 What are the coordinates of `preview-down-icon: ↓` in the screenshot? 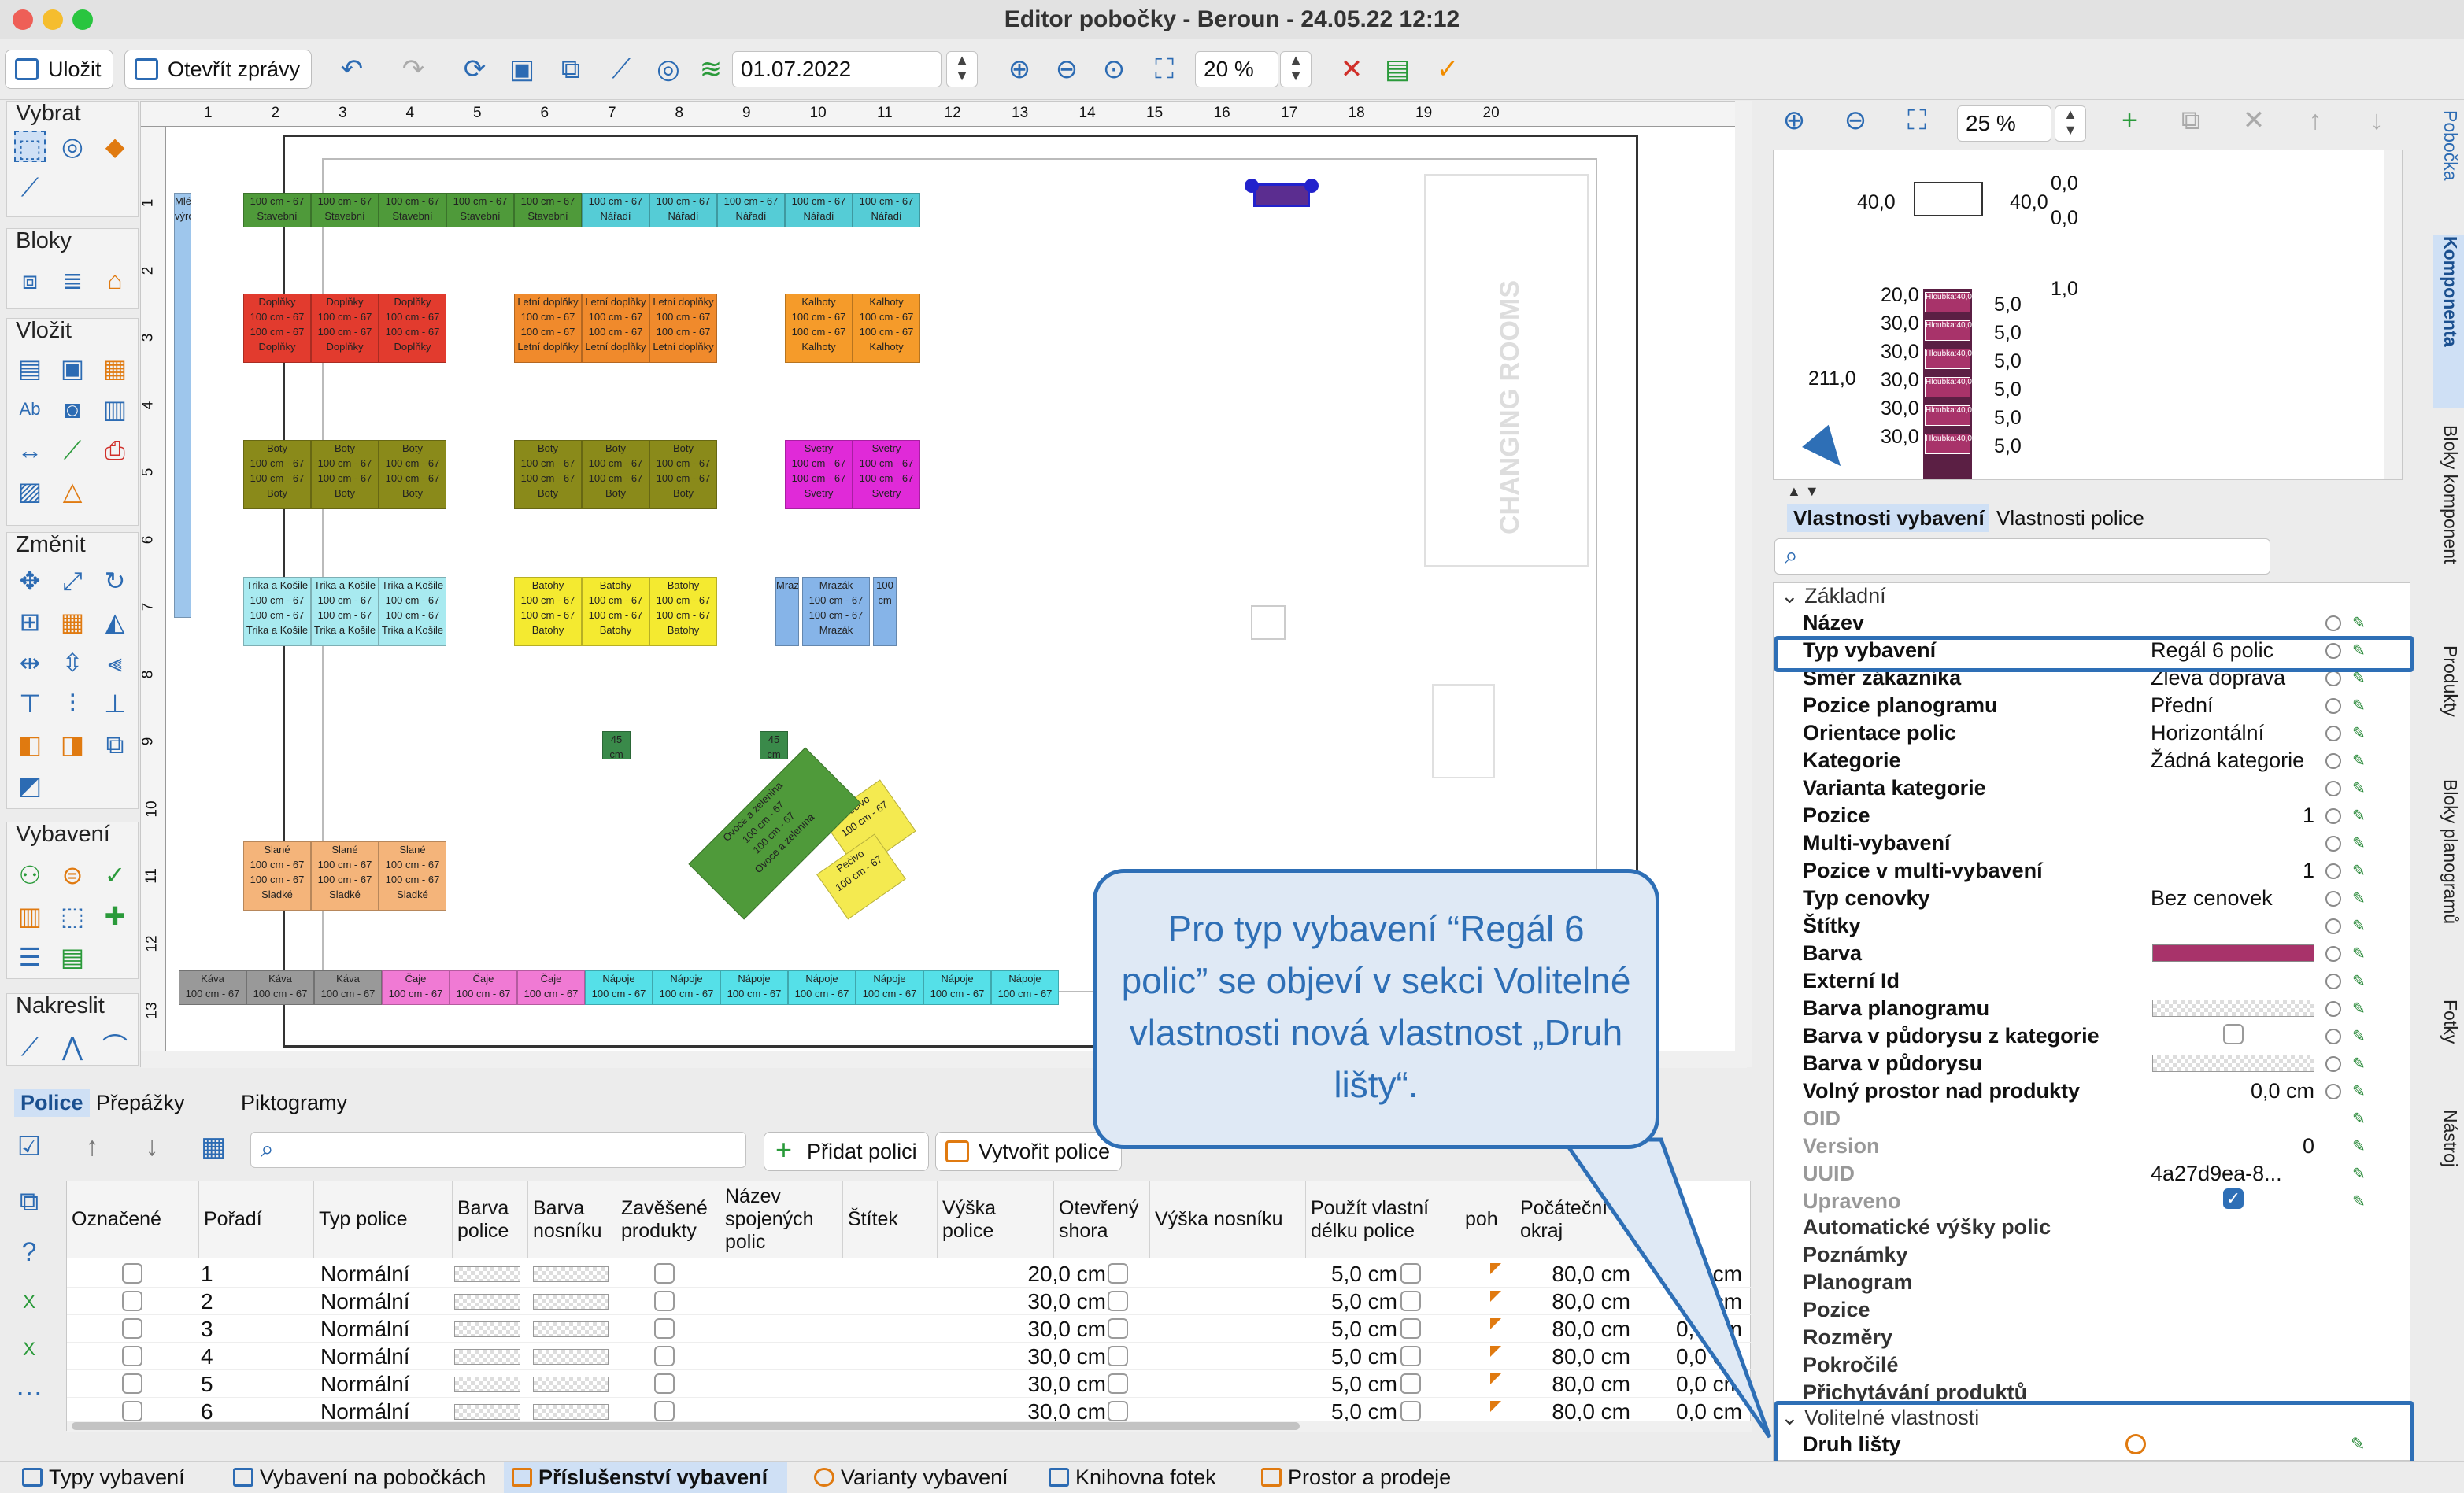 It's located at (2377, 120).